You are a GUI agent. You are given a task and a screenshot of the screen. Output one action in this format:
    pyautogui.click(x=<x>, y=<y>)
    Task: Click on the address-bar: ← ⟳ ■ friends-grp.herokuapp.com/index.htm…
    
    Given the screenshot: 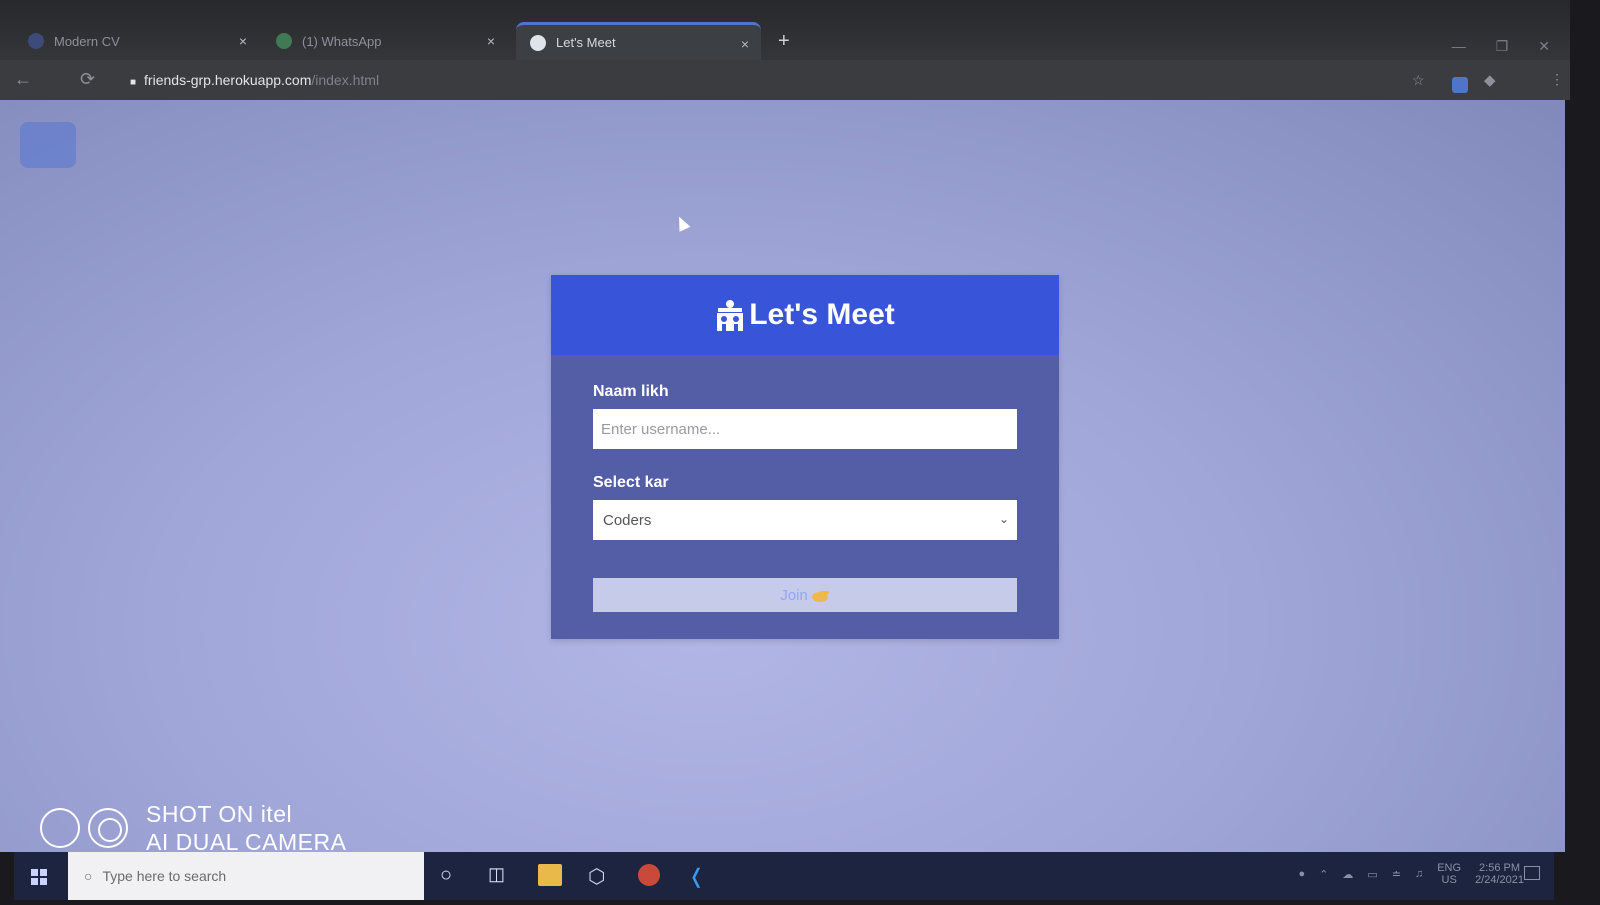 What is the action you would take?
    pyautogui.click(x=785, y=80)
    